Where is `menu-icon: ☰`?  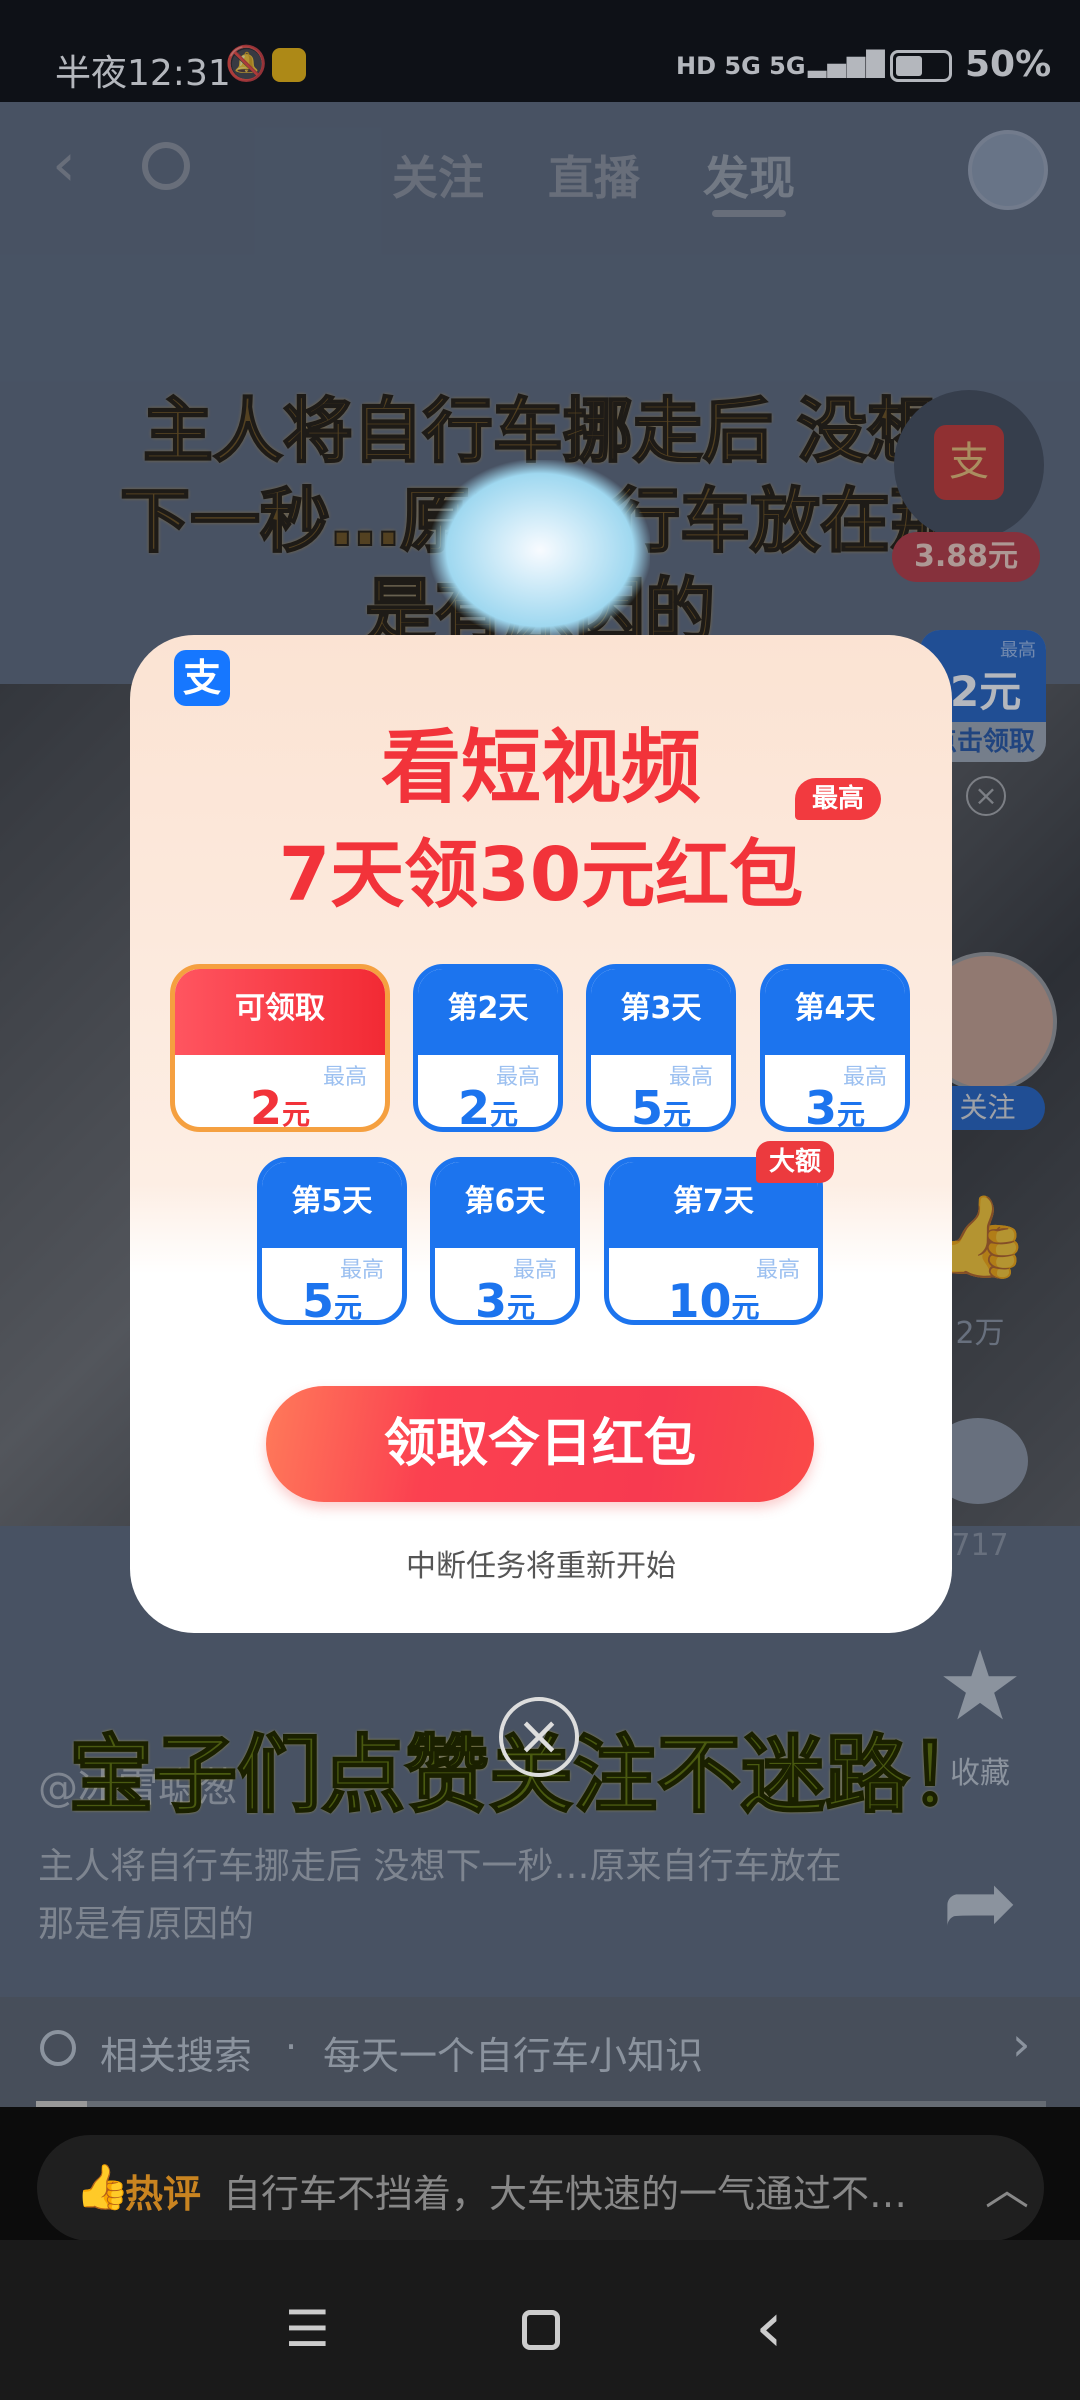
menu-icon: ☰ is located at coordinates (307, 2329).